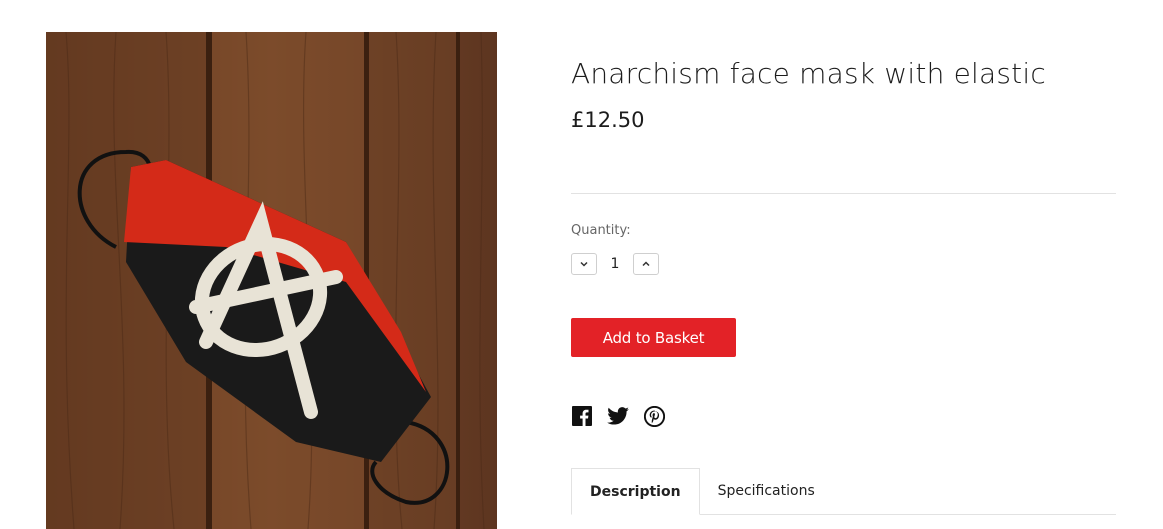 The width and height of the screenshot is (1163, 529). I want to click on product-title: Anarchism face mask with elastic, so click(808, 73).